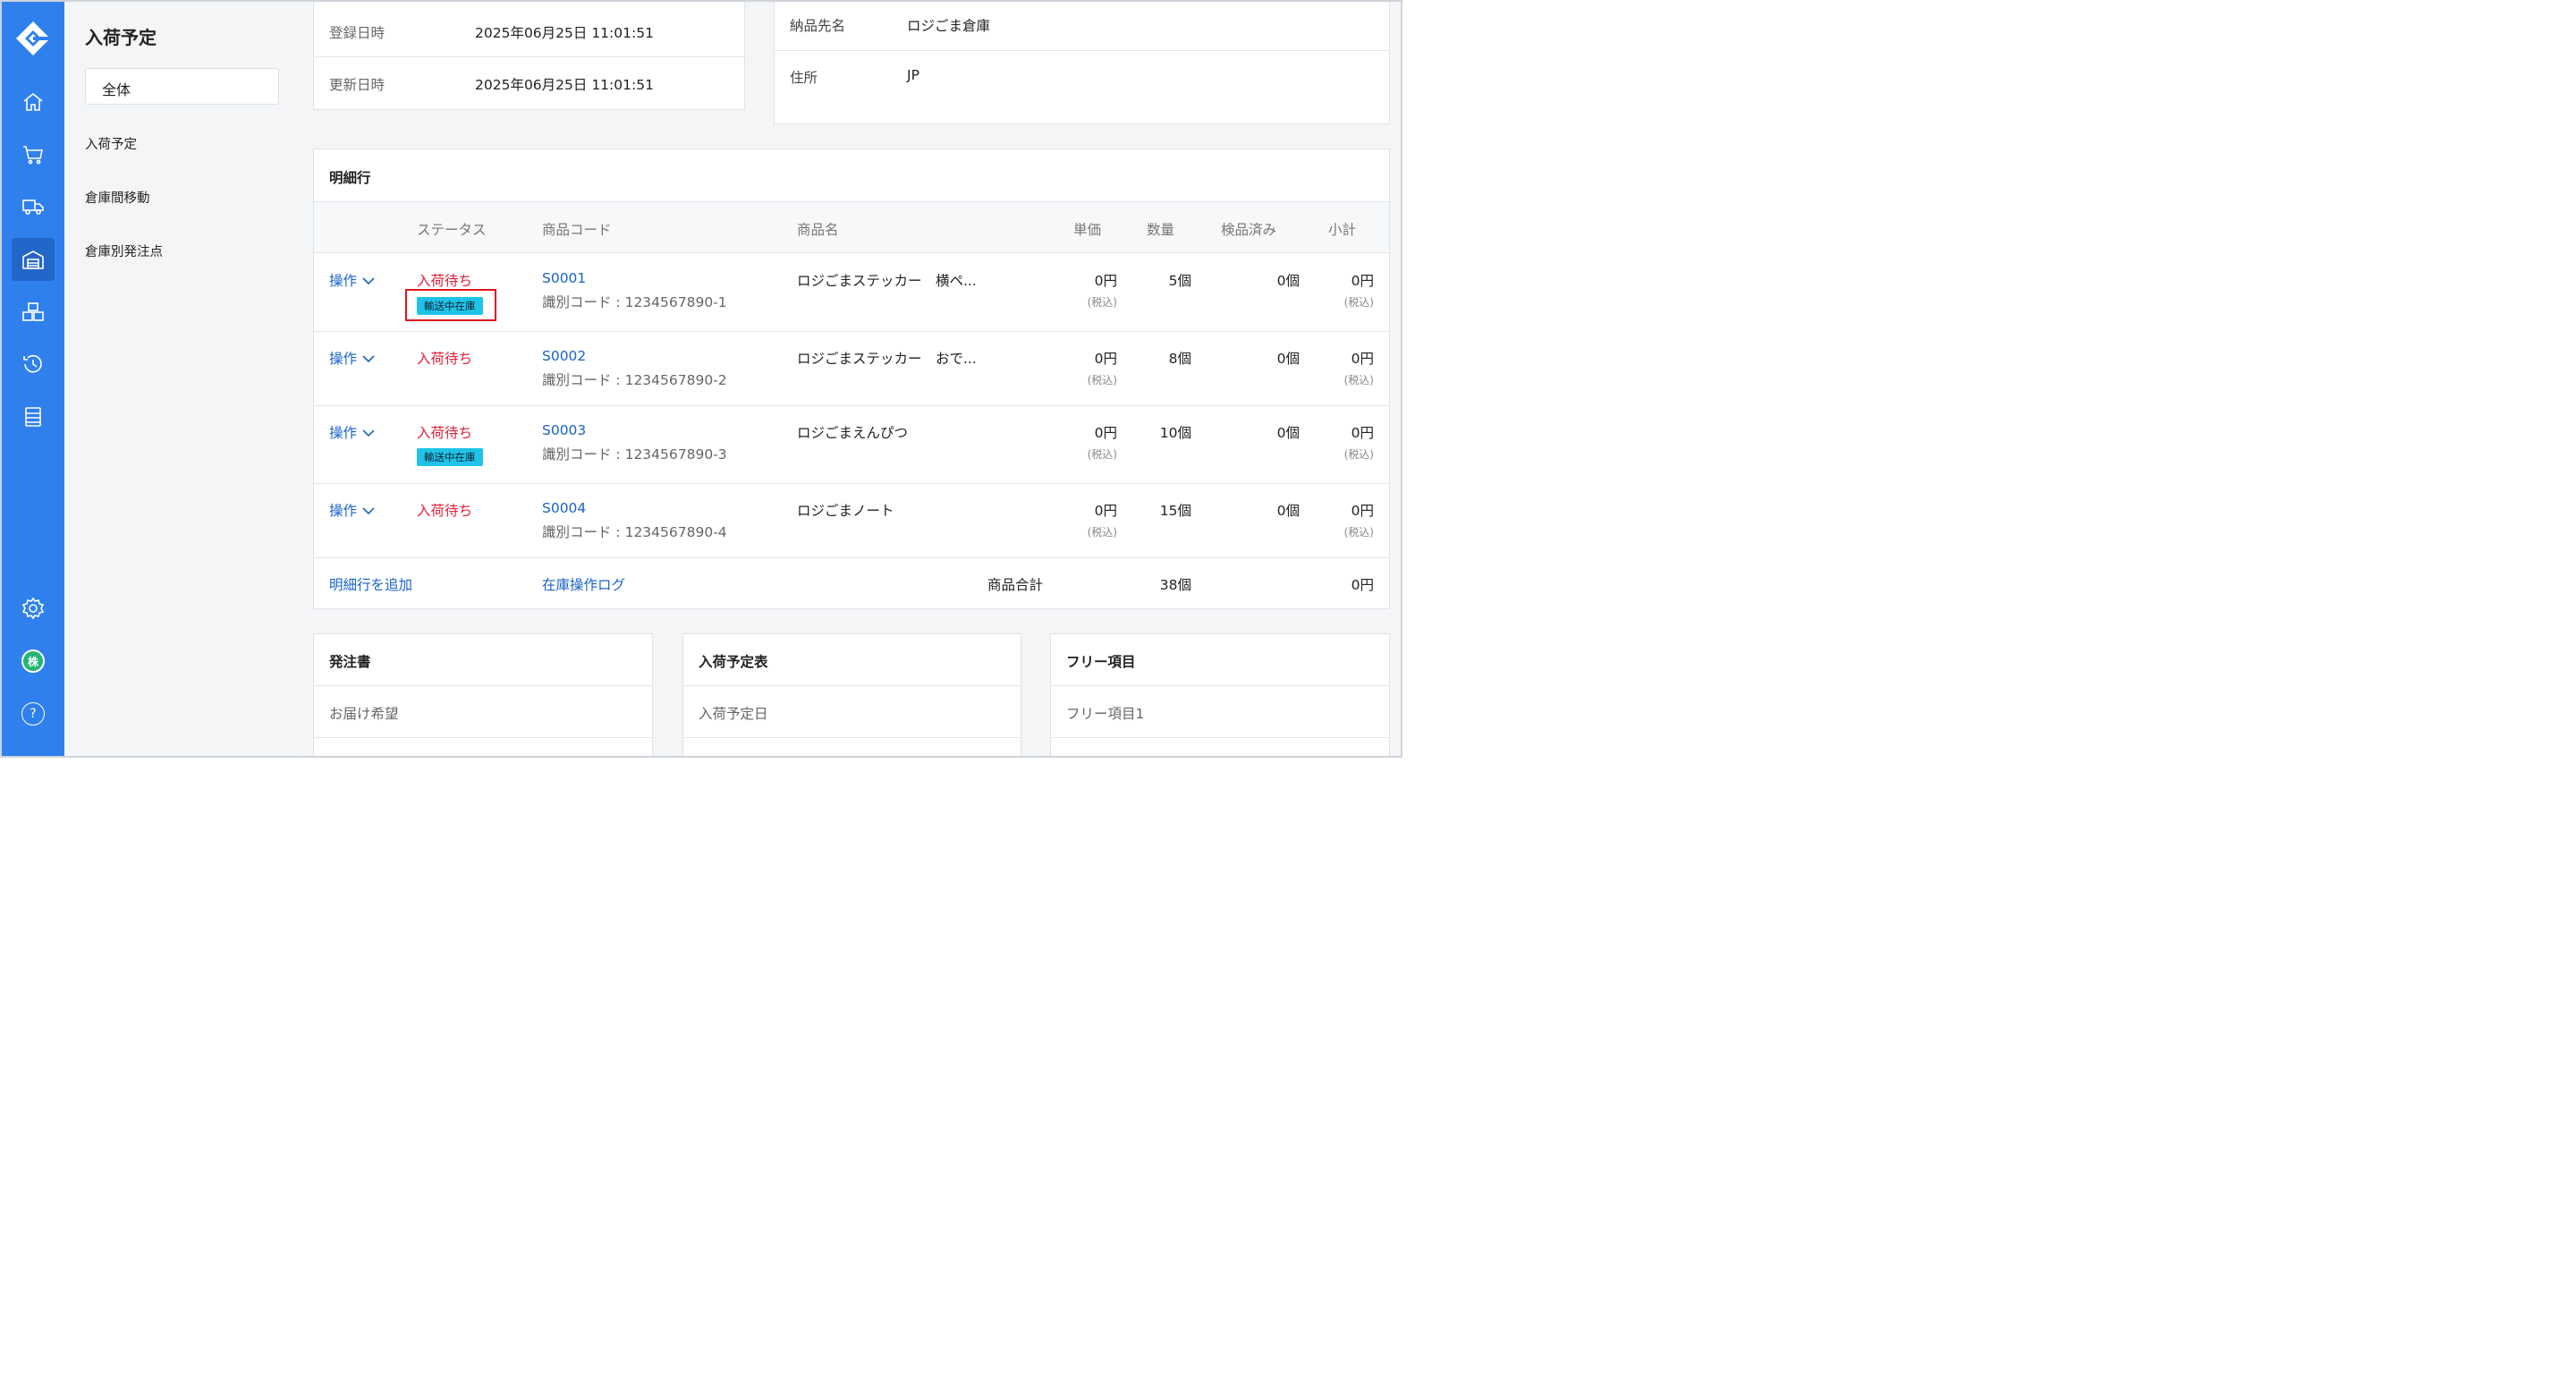 The height and width of the screenshot is (1392, 2576). Describe the element at coordinates (1175, 511) in the screenshot. I see `quantity: 15個` at that location.